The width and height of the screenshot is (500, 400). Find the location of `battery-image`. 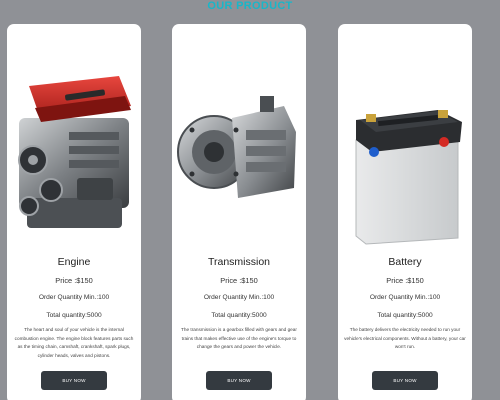

battery-image is located at coordinates (405, 148).